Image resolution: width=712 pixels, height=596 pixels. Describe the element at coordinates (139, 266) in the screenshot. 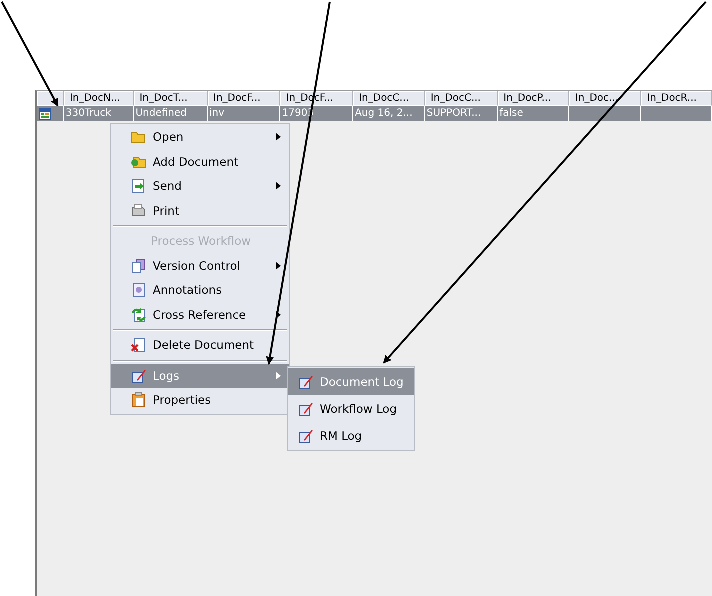

I see `documents-icon` at that location.